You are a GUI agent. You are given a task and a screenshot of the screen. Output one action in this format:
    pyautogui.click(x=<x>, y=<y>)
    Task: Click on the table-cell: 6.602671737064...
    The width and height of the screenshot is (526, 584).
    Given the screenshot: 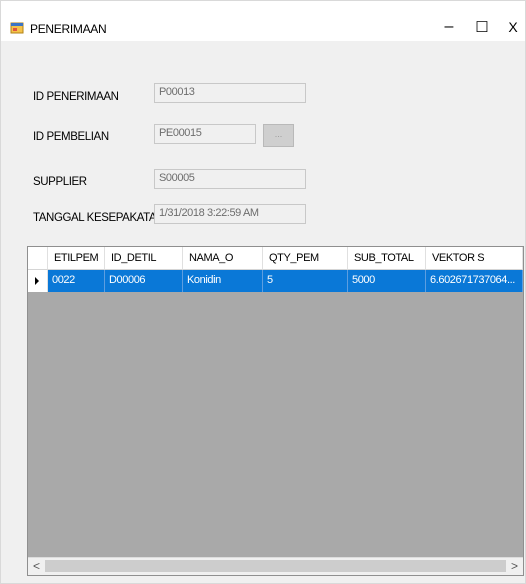 What is the action you would take?
    pyautogui.click(x=474, y=281)
    